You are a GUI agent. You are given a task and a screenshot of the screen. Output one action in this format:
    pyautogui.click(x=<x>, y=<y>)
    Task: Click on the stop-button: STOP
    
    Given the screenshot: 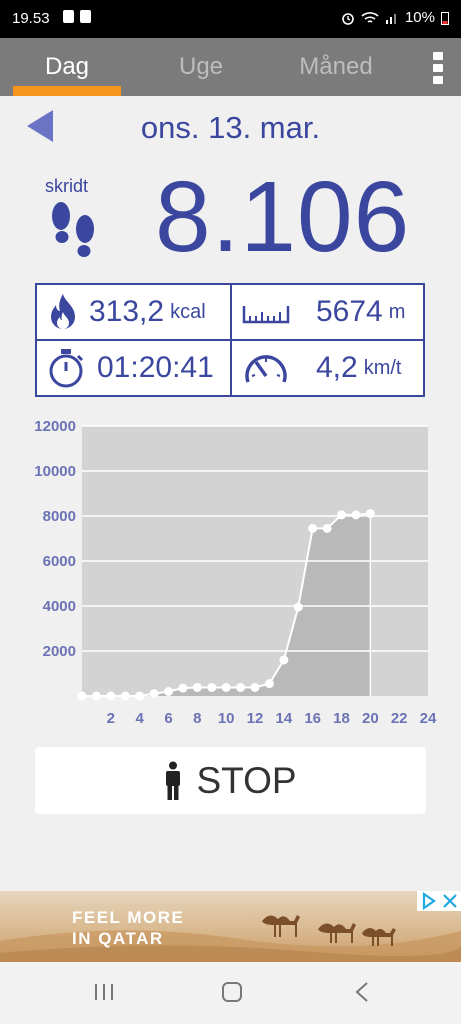 What is the action you would take?
    pyautogui.click(x=230, y=780)
    